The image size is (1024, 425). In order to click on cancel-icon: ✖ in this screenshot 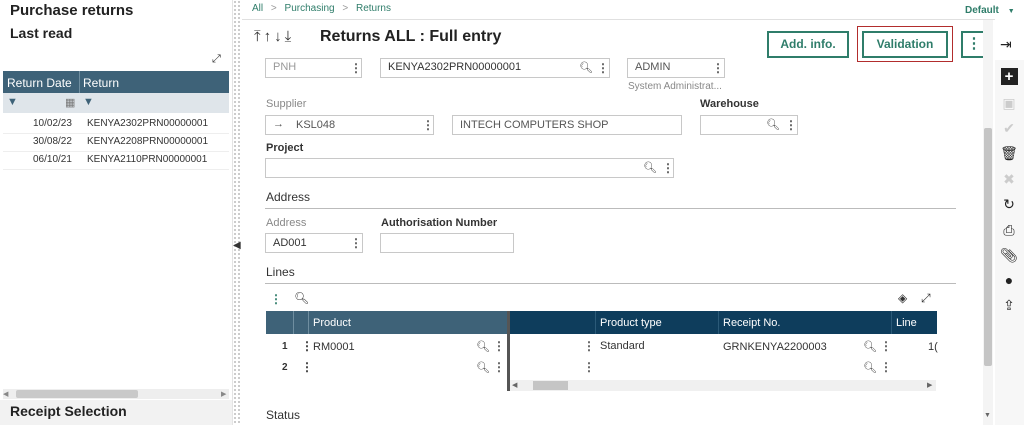, I will do `click(1009, 179)`.